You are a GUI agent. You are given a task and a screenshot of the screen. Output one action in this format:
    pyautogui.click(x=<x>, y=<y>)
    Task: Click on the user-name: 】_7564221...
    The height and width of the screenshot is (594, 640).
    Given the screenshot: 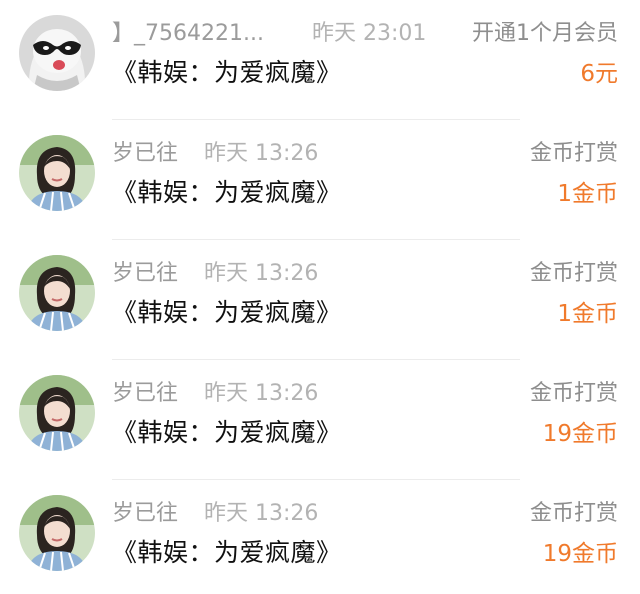 What is the action you would take?
    pyautogui.click(x=188, y=34)
    